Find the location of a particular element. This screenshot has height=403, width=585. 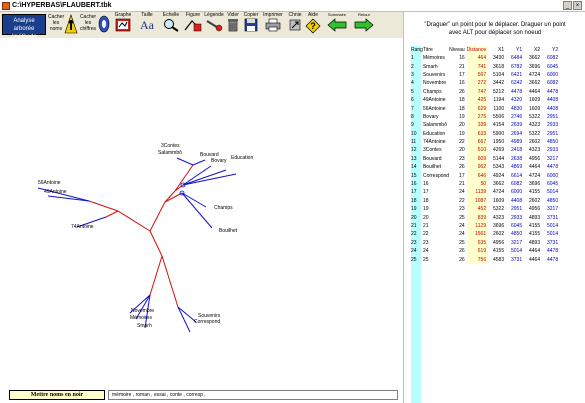

table-row: 11 74Antoine 22 667 1950 4989 2602 4850 is located at coordinates (485, 142).